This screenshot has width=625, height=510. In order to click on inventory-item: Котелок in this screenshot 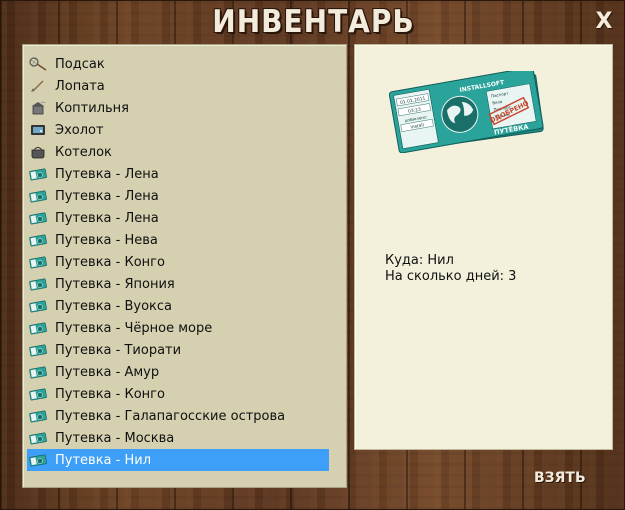, I will do `click(178, 152)`.